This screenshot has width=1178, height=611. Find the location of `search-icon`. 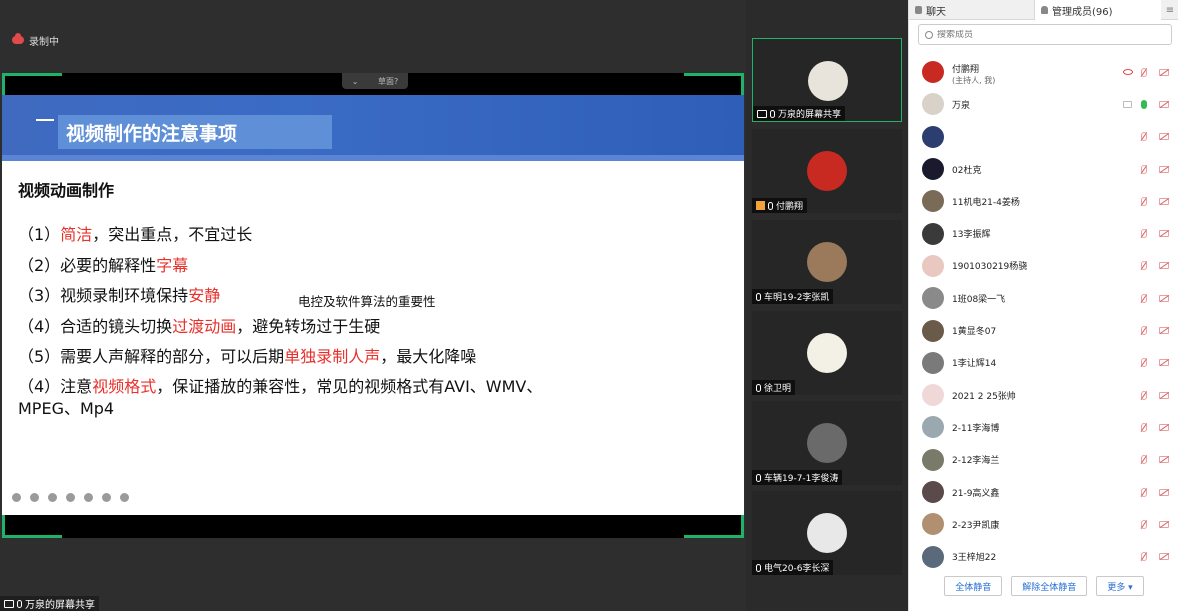

search-icon is located at coordinates (929, 34).